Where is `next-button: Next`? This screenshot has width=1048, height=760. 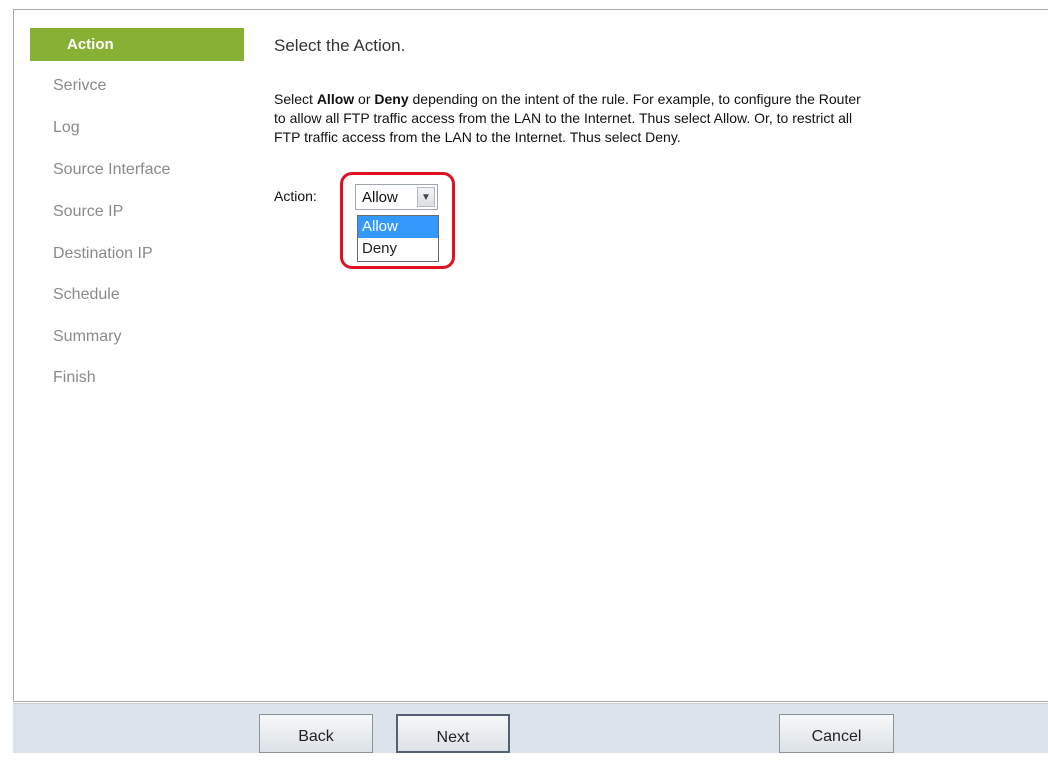 next-button: Next is located at coordinates (453, 733).